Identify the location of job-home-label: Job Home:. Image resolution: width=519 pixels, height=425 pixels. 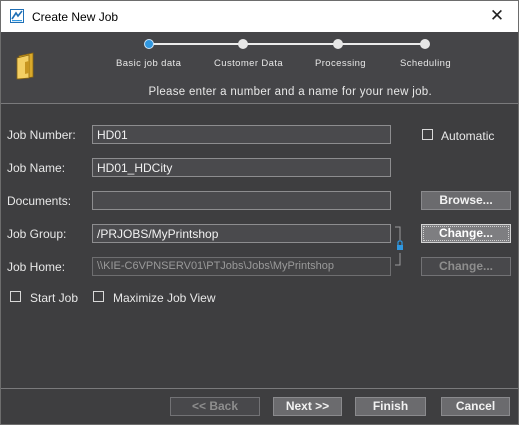
(36, 267).